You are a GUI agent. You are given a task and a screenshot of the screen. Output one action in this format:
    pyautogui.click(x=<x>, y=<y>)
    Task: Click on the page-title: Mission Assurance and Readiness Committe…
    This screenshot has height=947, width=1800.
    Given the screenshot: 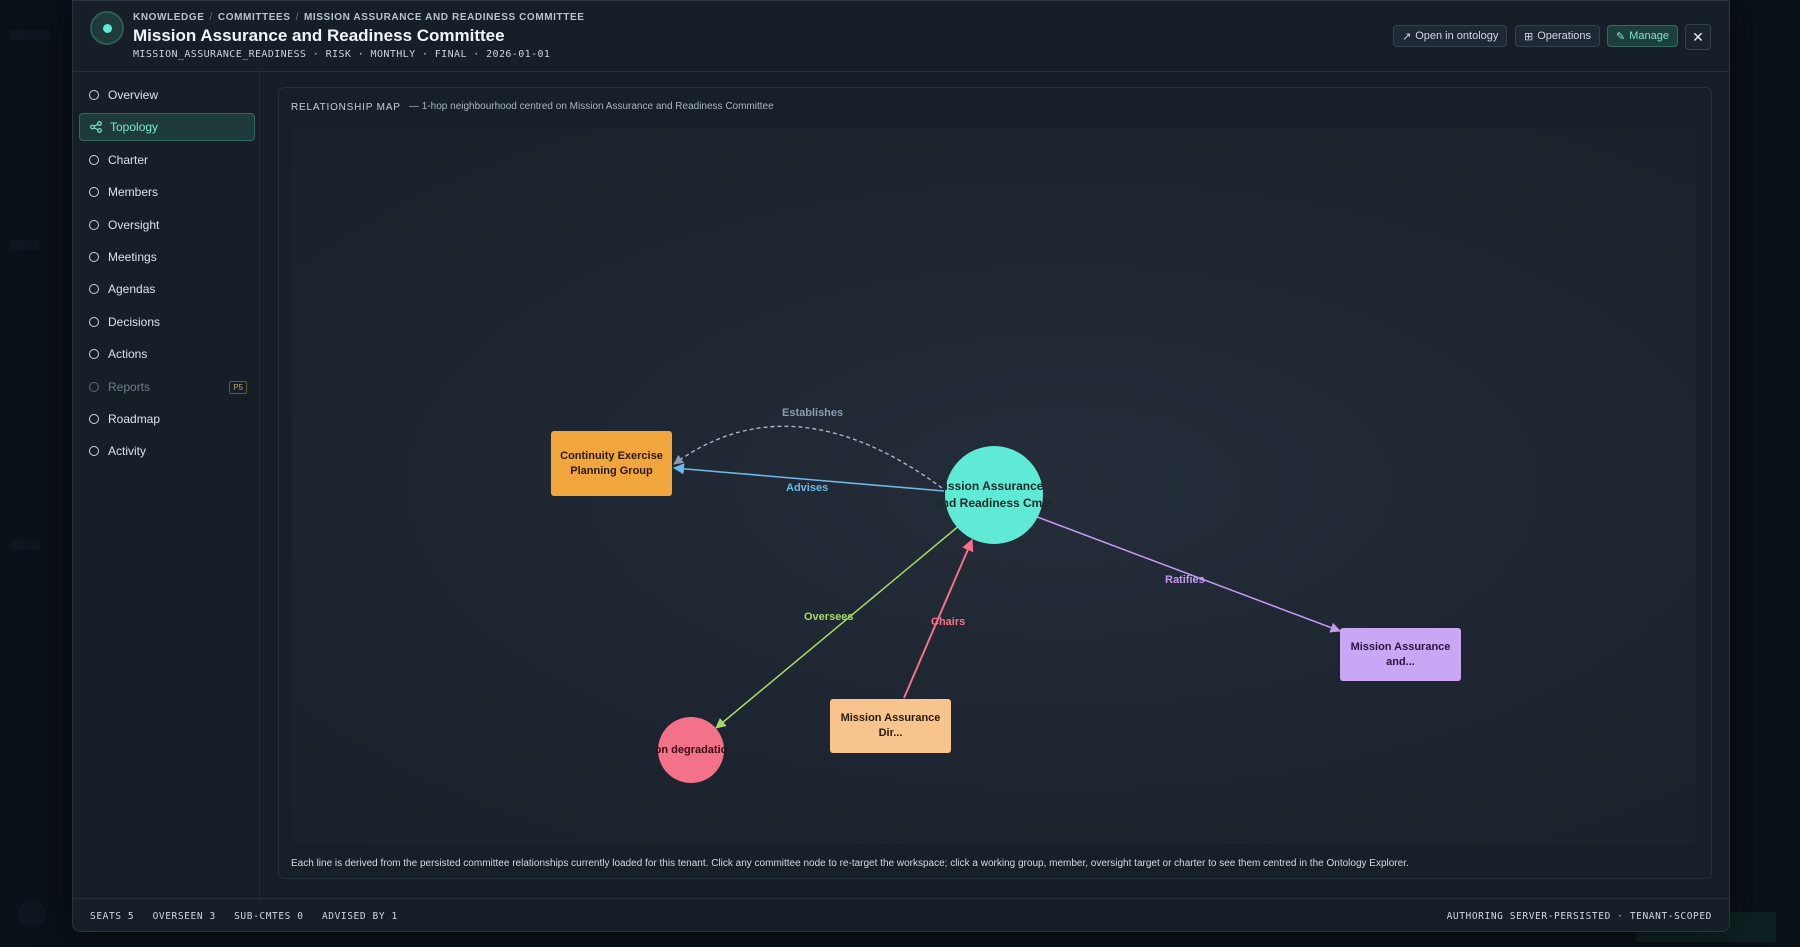 What is the action you would take?
    pyautogui.click(x=319, y=35)
    